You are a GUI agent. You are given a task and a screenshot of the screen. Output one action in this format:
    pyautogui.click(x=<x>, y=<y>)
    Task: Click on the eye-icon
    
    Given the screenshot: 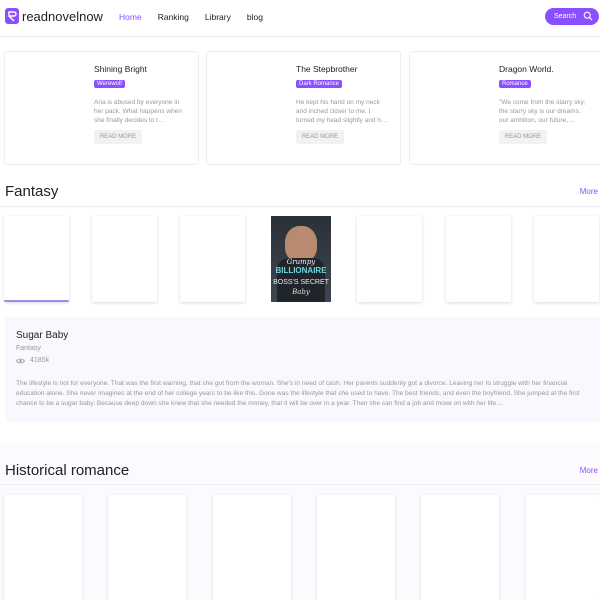 What is the action you would take?
    pyautogui.click(x=20, y=360)
    